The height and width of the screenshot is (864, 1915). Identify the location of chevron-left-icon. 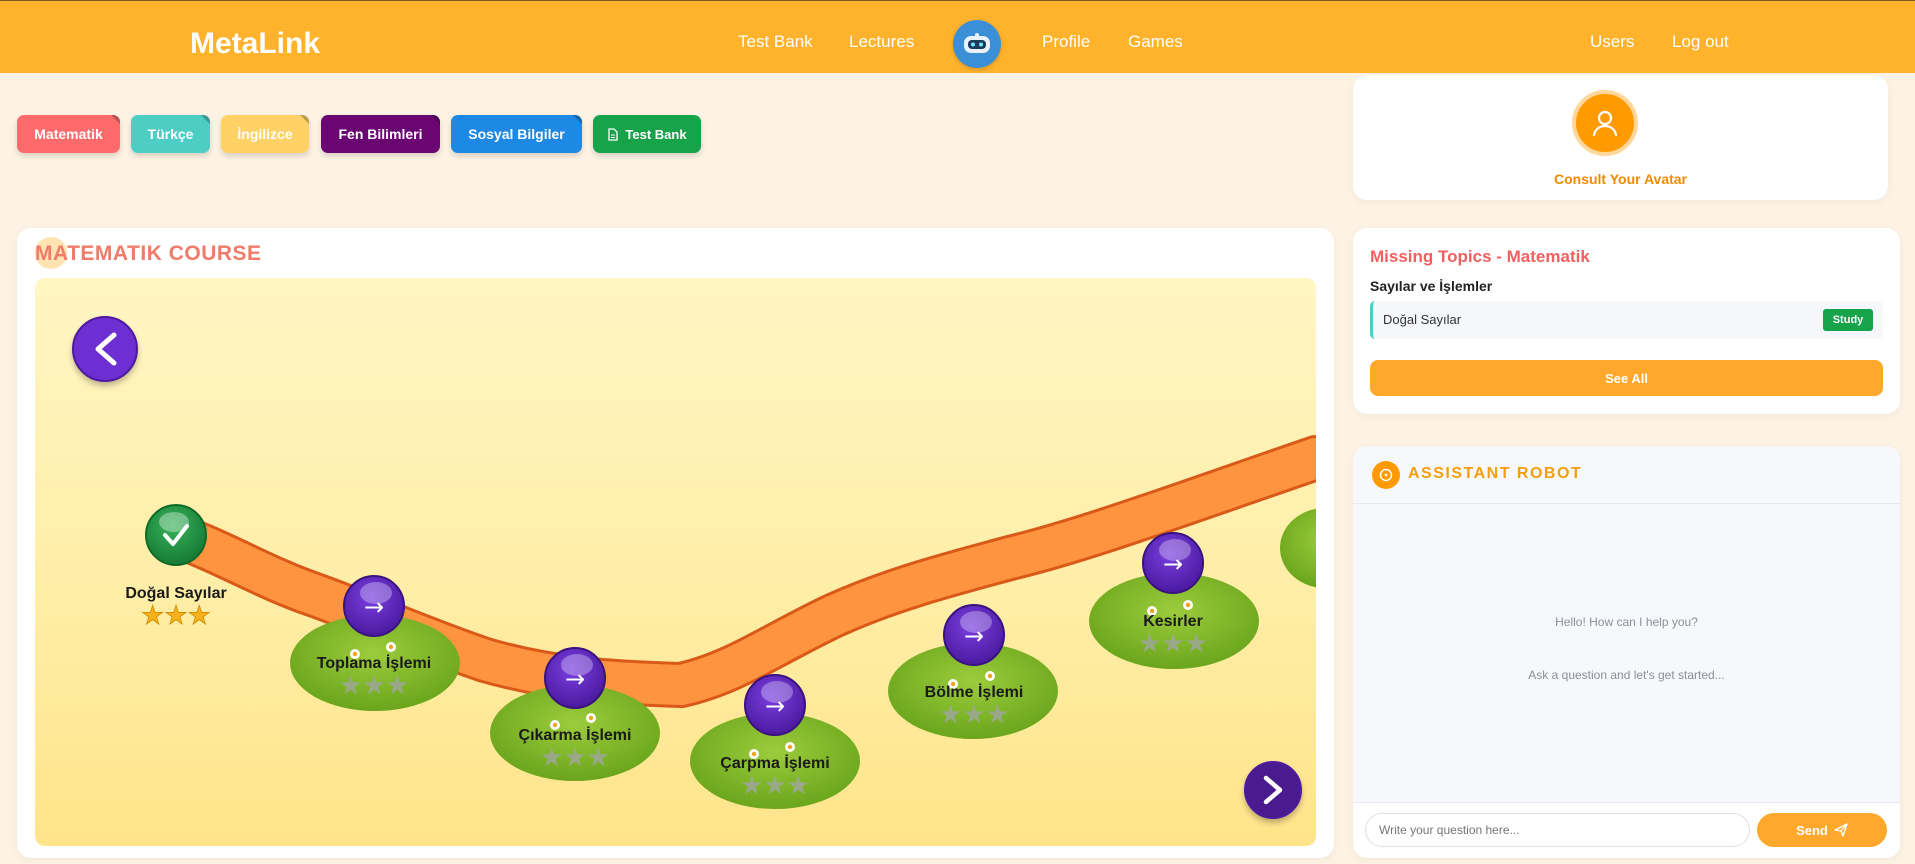
(106, 349).